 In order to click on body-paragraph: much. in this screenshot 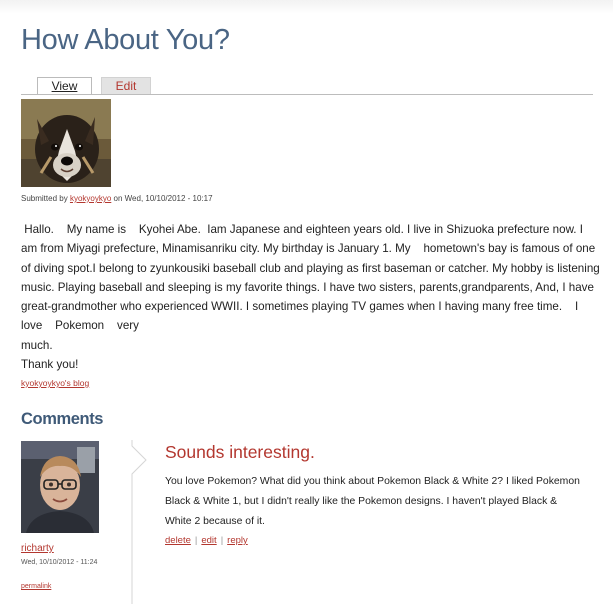, I will do `click(37, 345)`.